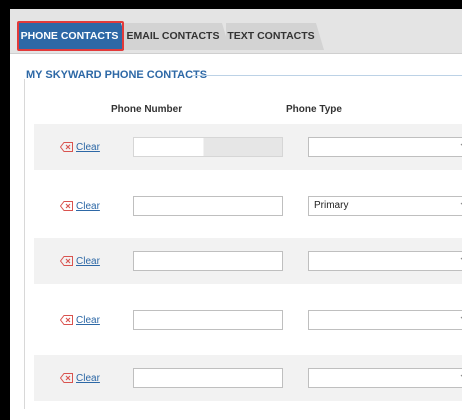 Image resolution: width=462 pixels, height=420 pixels. What do you see at coordinates (70, 36) in the screenshot?
I see `active-tab-highlight` at bounding box center [70, 36].